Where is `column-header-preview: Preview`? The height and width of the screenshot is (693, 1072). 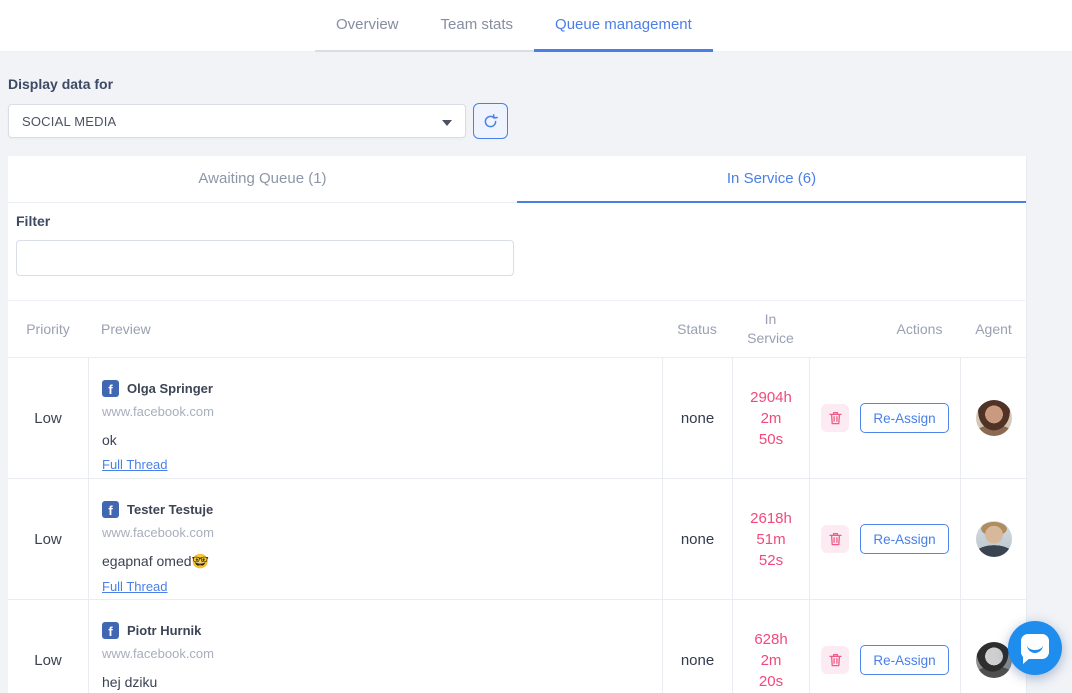 column-header-preview: Preview is located at coordinates (126, 329).